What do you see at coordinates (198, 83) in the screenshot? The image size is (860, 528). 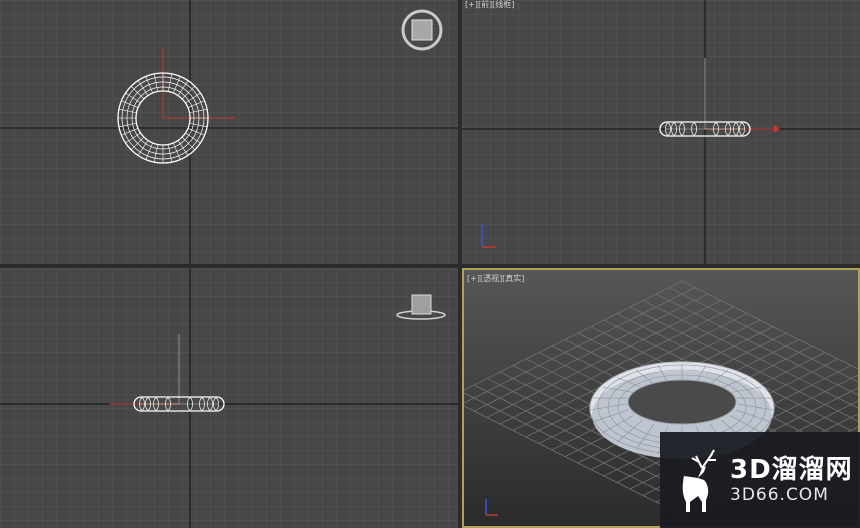 I see `pivot-gizmo` at bounding box center [198, 83].